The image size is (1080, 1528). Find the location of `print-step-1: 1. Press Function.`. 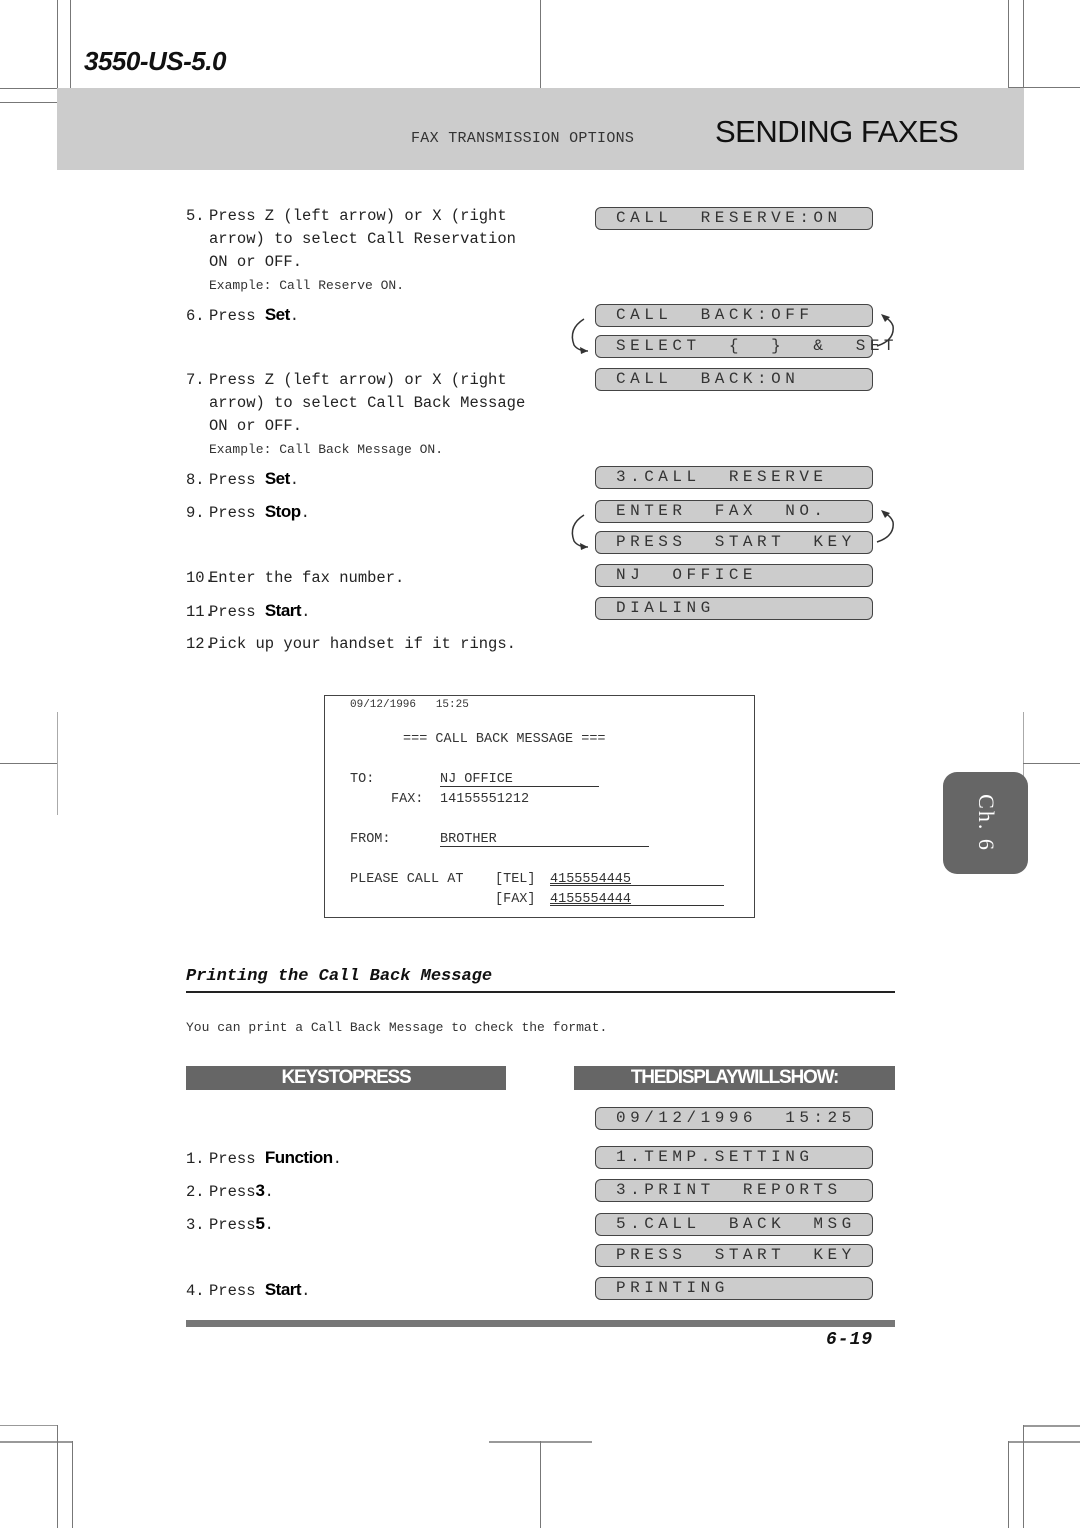

print-step-1: 1. Press Function. is located at coordinates (264, 1158).